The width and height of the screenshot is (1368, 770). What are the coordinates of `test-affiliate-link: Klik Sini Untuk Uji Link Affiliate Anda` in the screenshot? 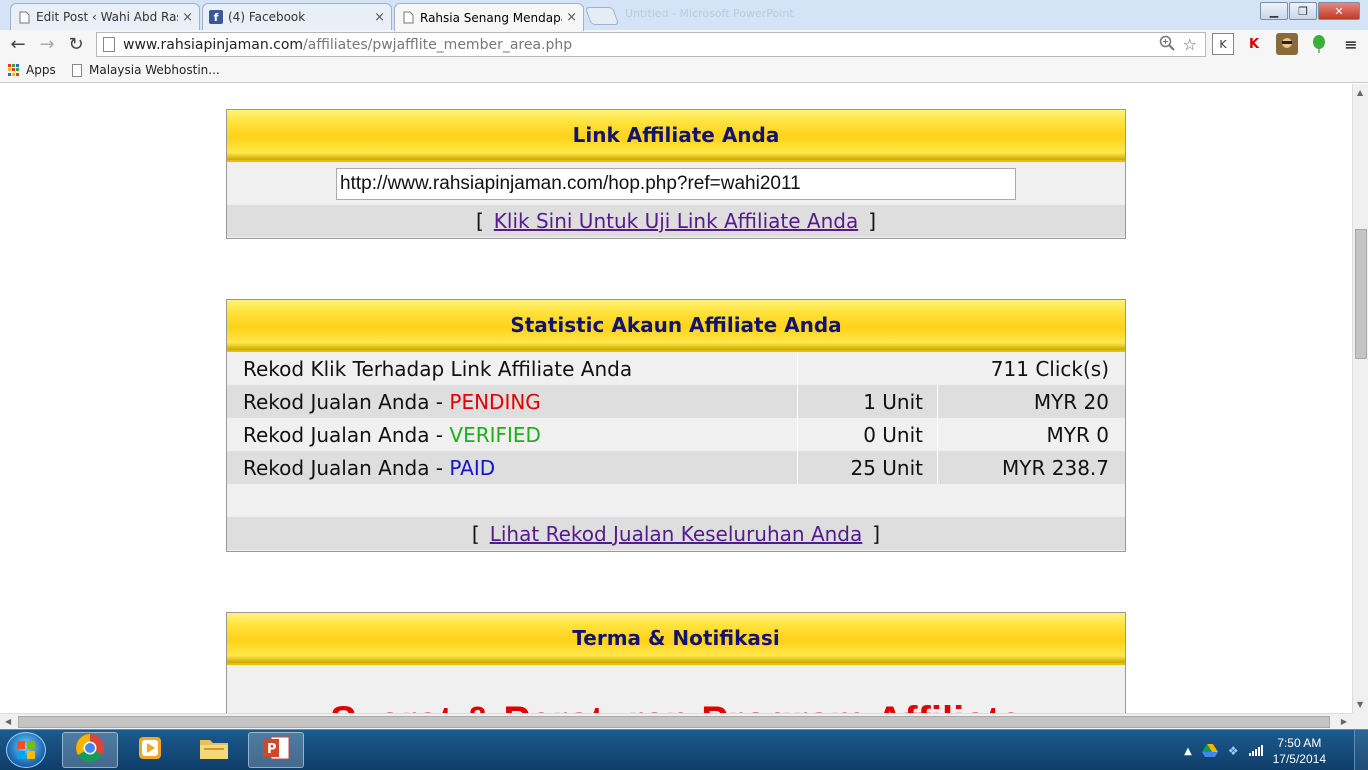 It's located at (676, 221).